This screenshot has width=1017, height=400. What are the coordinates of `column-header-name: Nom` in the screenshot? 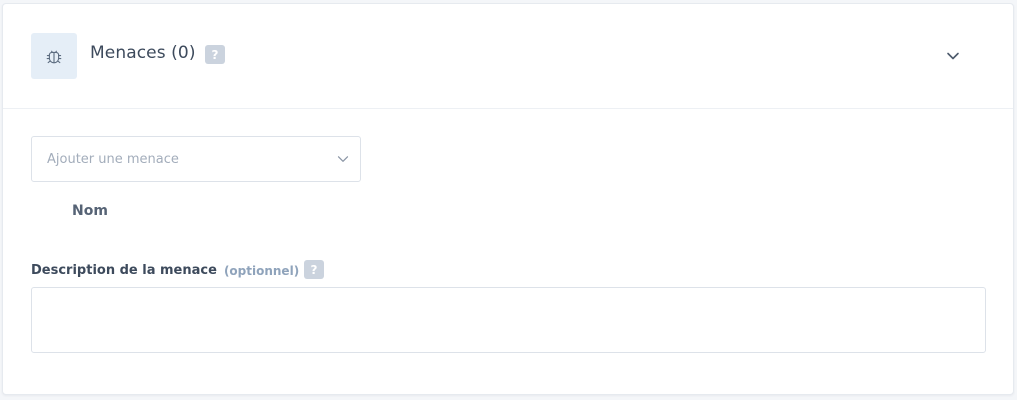 It's located at (90, 211).